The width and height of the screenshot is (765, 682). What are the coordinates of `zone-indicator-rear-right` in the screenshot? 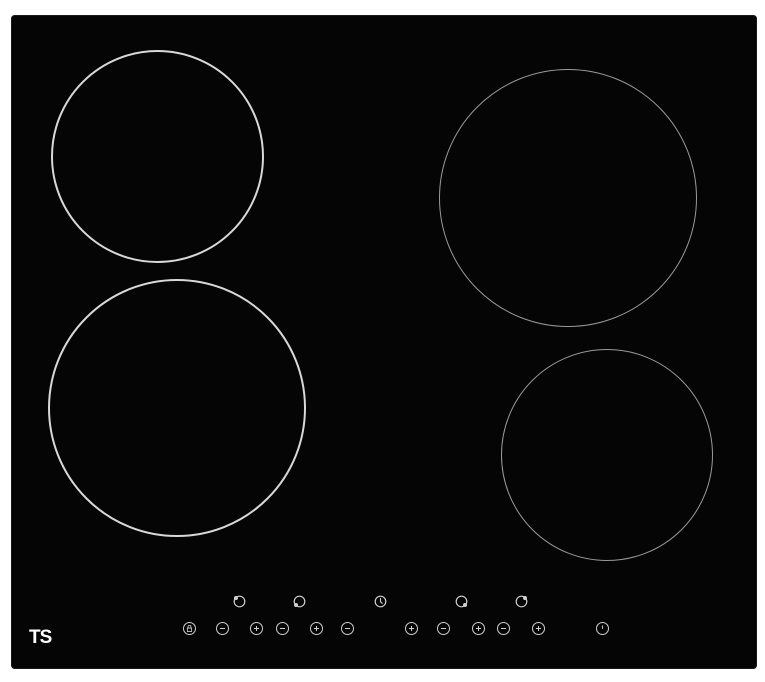 It's located at (461, 601).